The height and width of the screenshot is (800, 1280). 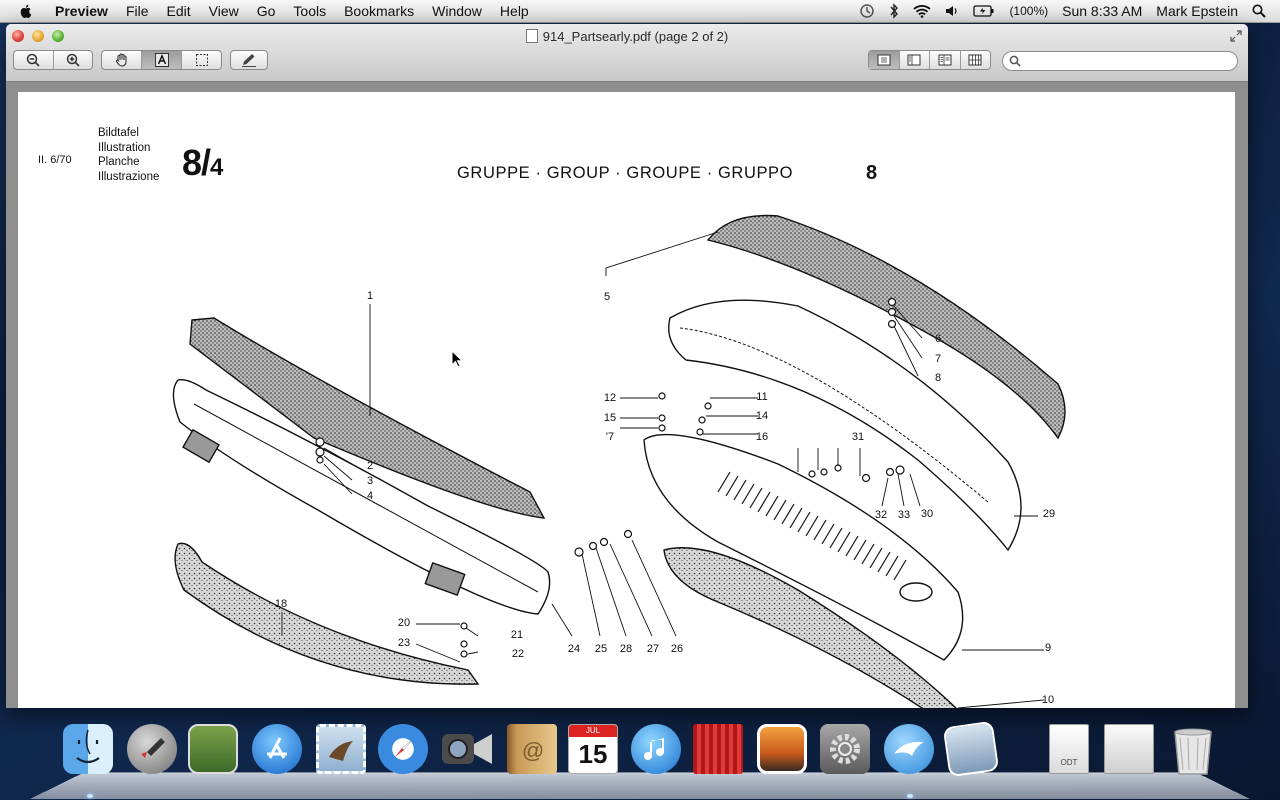 I want to click on trash-icon, so click(x=1193, y=749).